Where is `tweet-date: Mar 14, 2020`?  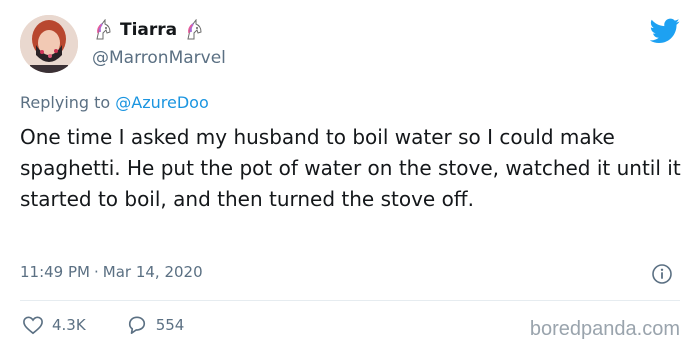 tweet-date: Mar 14, 2020 is located at coordinates (152, 272).